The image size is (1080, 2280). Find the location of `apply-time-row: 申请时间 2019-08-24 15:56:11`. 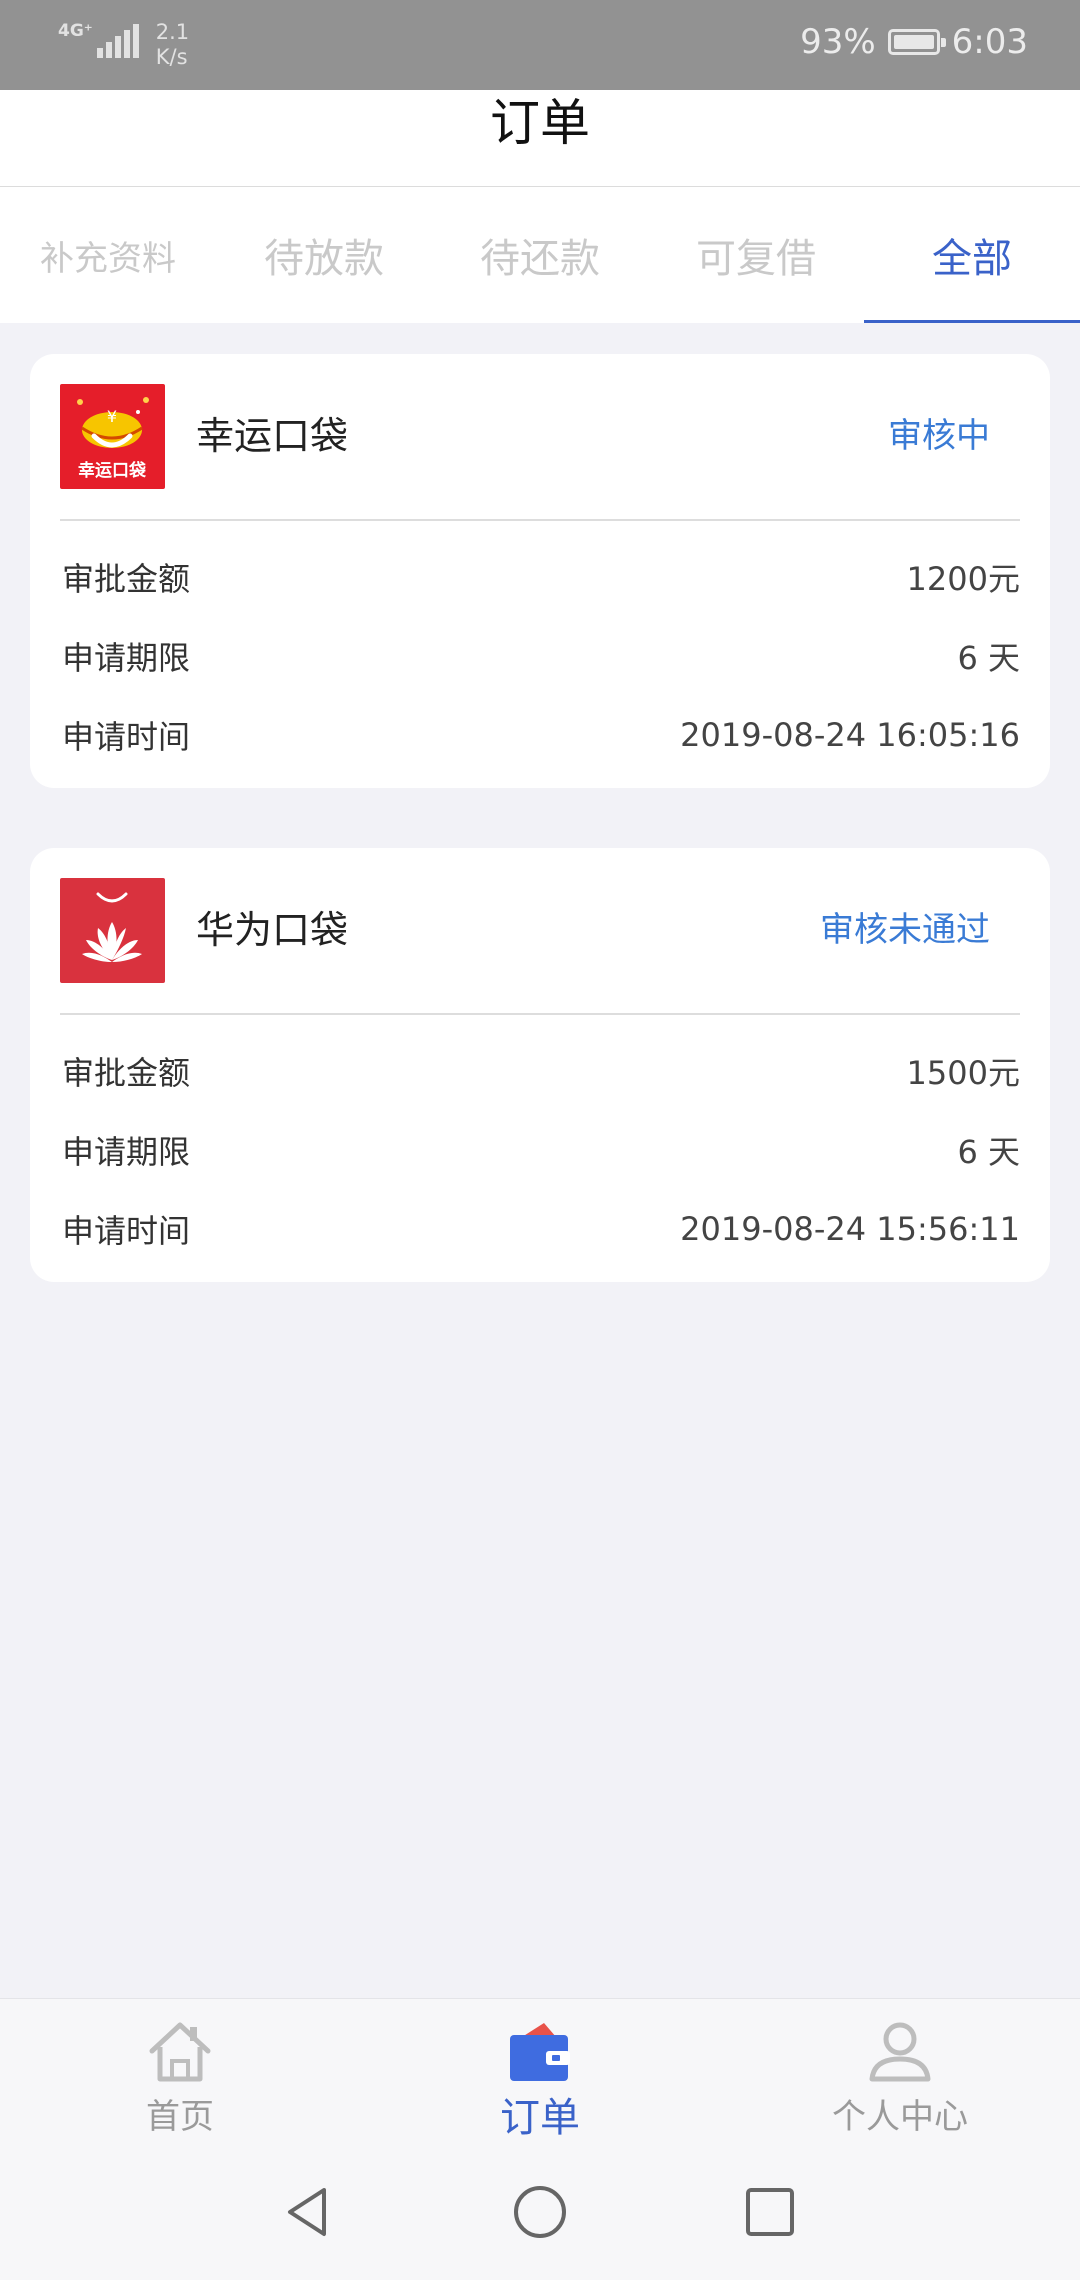

apply-time-row: 申请时间 2019-08-24 15:56:11 is located at coordinates (541, 1229).